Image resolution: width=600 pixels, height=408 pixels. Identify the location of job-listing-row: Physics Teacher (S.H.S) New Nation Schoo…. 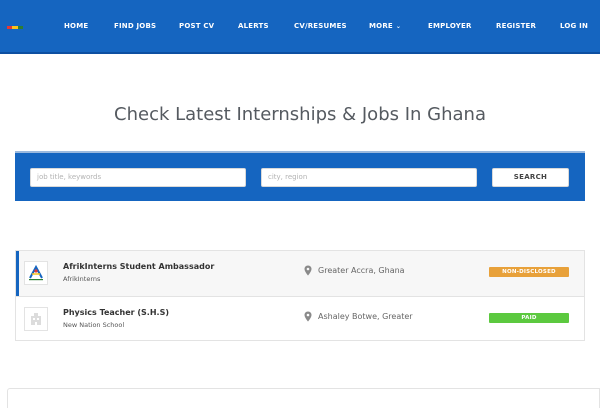
(300, 318).